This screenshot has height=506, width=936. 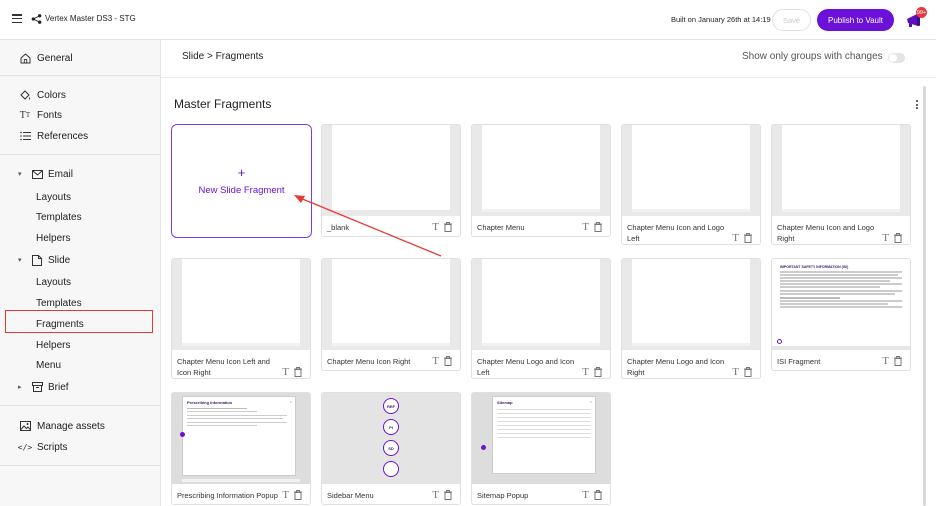 I want to click on sidebar-item-label: Slide, so click(x=59, y=260).